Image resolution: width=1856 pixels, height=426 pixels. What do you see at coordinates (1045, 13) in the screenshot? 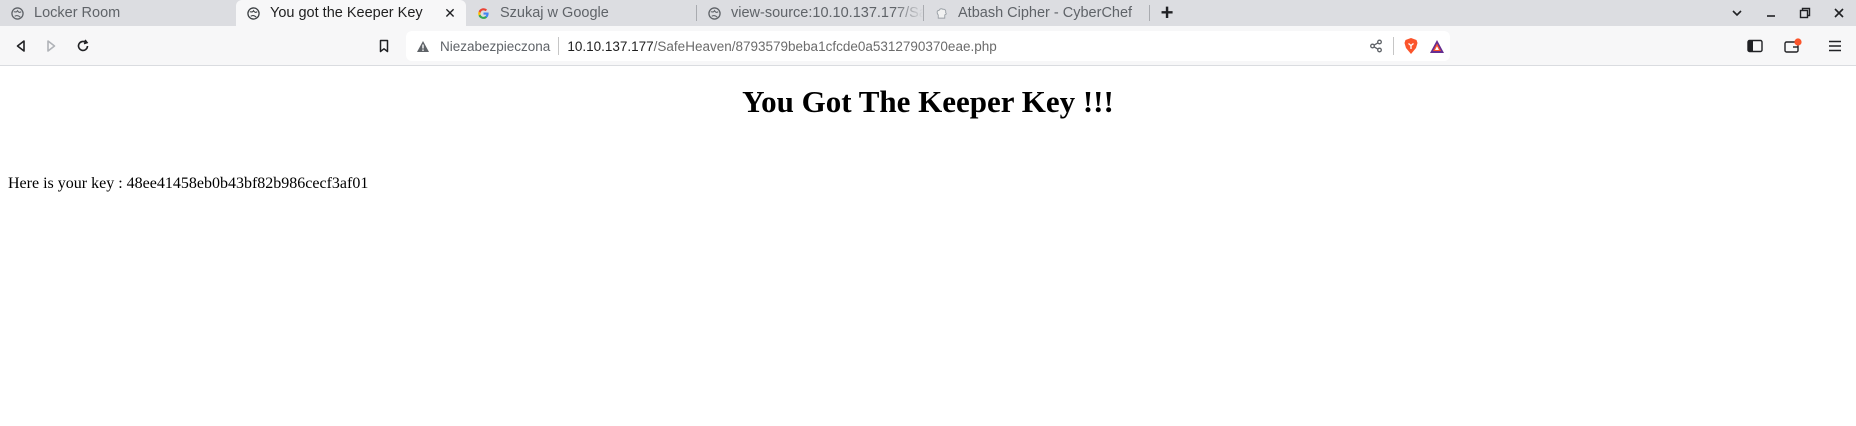
I see `tab-title: Atbash Cipher - CyberChef` at bounding box center [1045, 13].